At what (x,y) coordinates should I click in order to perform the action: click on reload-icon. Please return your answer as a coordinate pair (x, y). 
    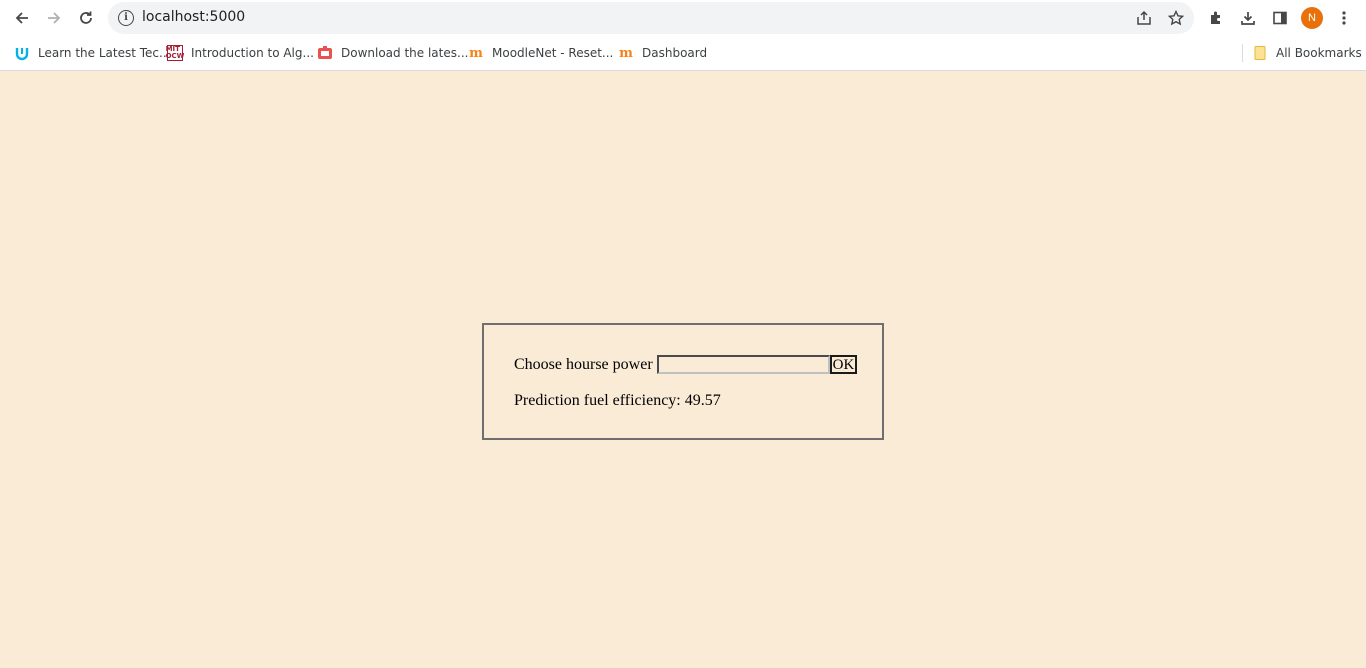
    Looking at the image, I should click on (86, 17).